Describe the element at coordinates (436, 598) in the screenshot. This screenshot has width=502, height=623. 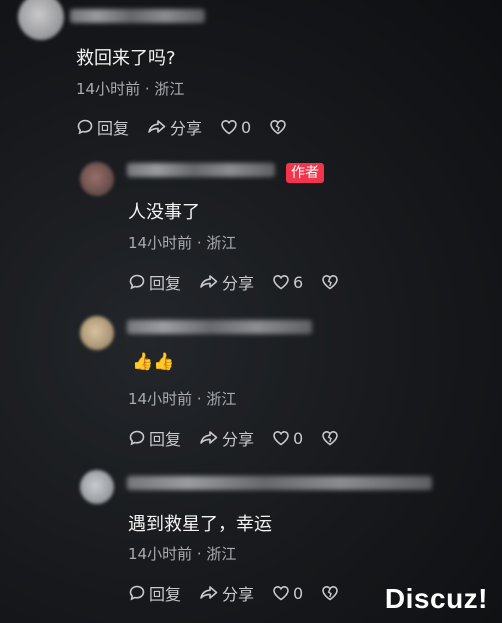
I see `watermark: Discuz!` at that location.